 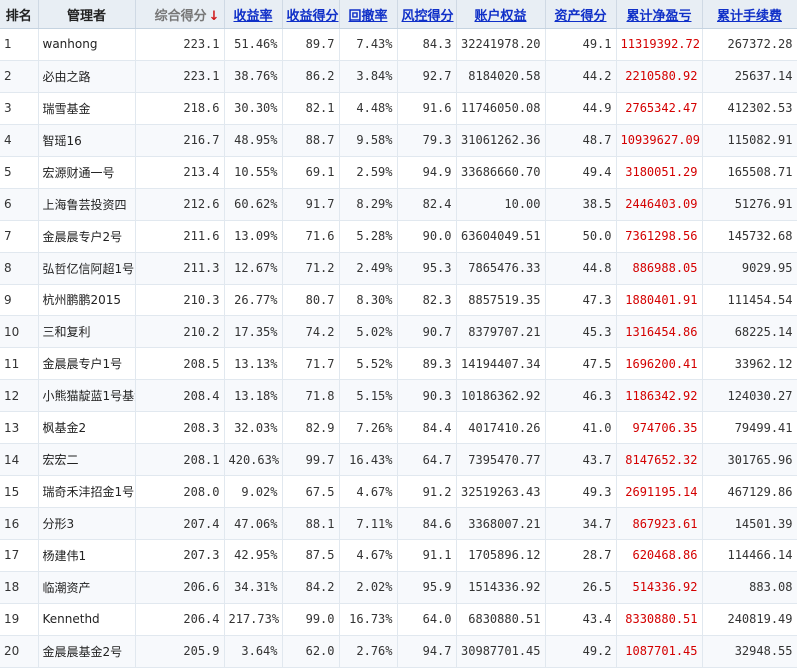 What do you see at coordinates (214, 16) in the screenshot?
I see `sort-desc-icon: ↓` at bounding box center [214, 16].